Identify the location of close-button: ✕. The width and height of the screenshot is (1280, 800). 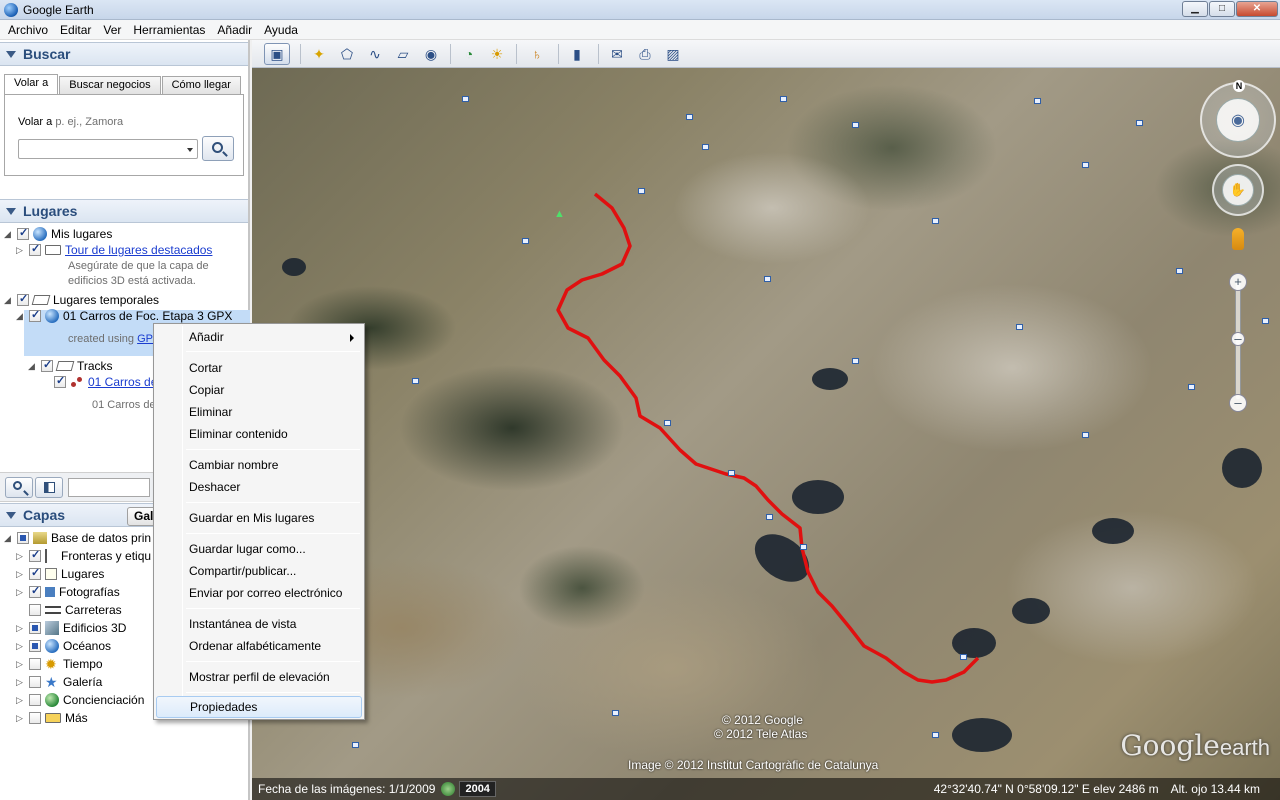
(1257, 9).